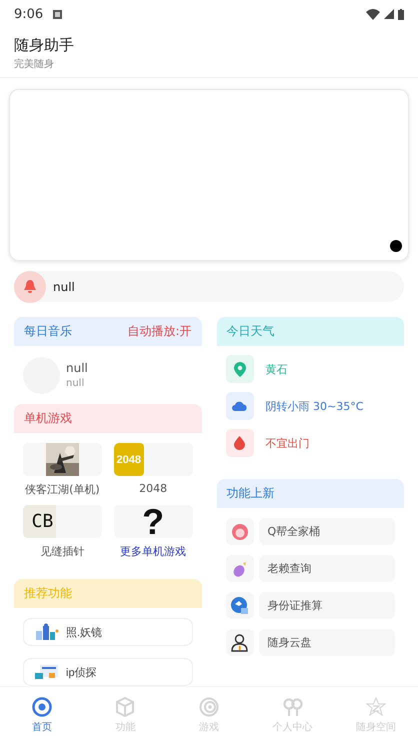 This screenshot has width=418, height=743. Describe the element at coordinates (29, 14) in the screenshot. I see `status-time: 9:06` at that location.